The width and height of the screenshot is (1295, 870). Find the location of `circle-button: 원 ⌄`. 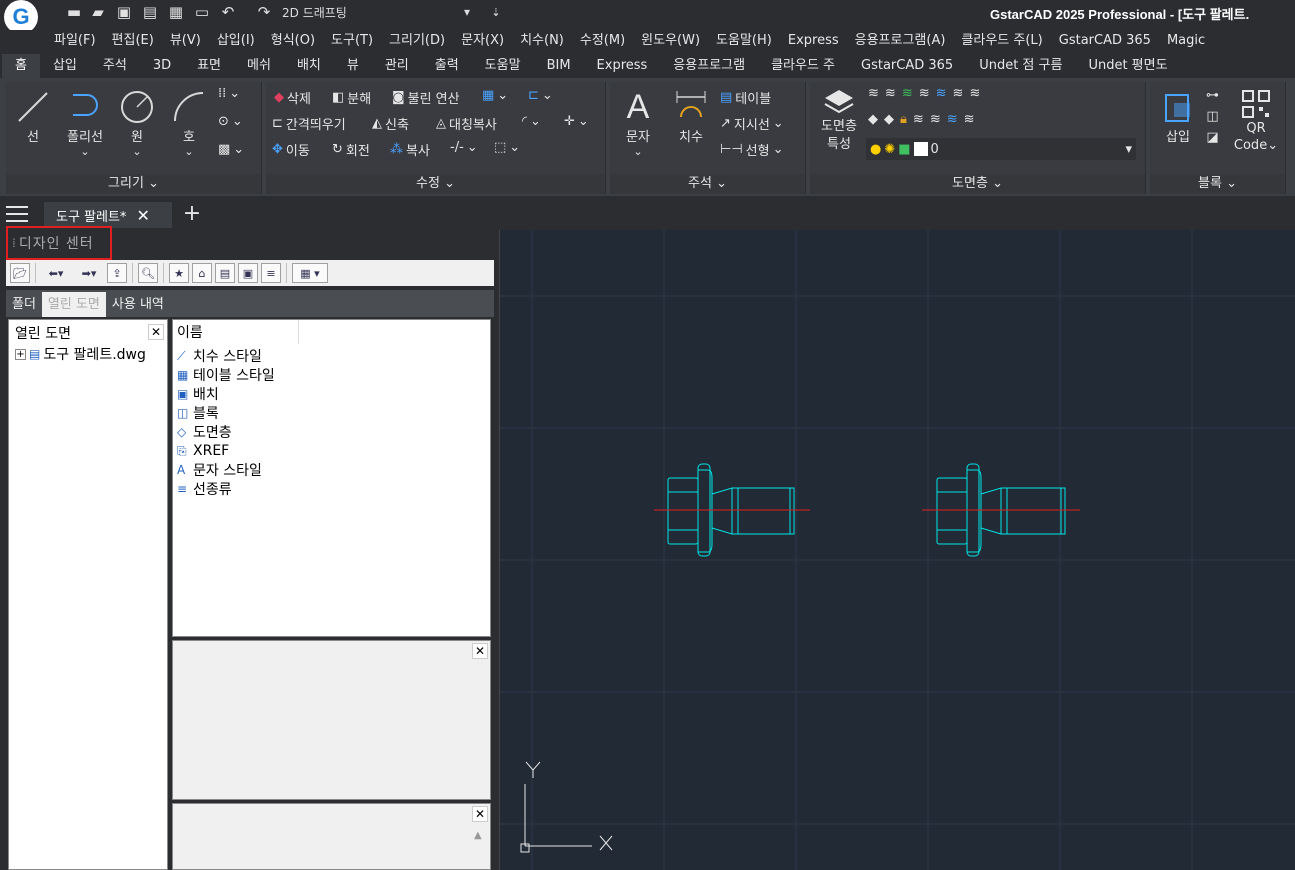

circle-button: 원 ⌄ is located at coordinates (137, 123).